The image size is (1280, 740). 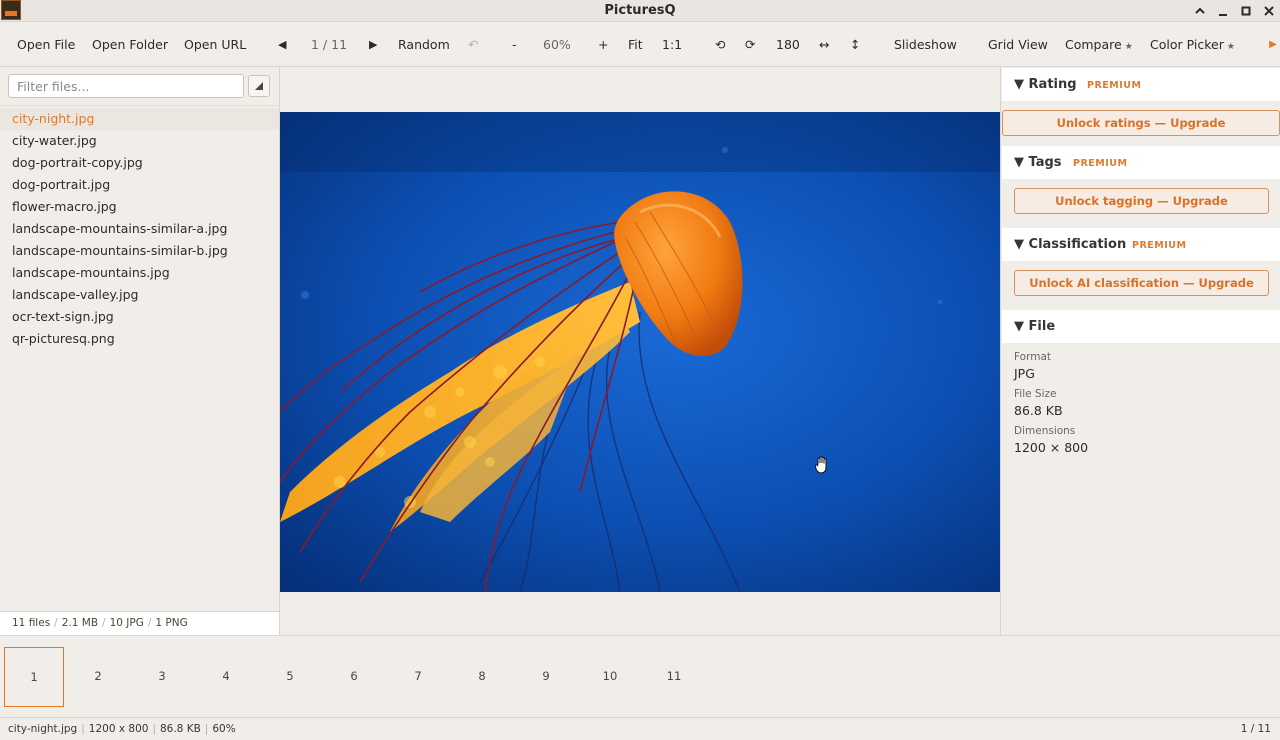 I want to click on file-section-title: ▼ File, so click(x=1034, y=326).